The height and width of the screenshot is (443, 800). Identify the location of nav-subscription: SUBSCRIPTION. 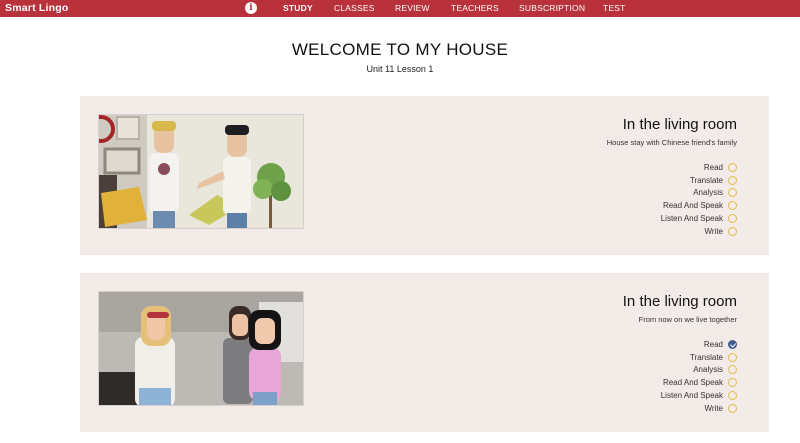
(552, 8).